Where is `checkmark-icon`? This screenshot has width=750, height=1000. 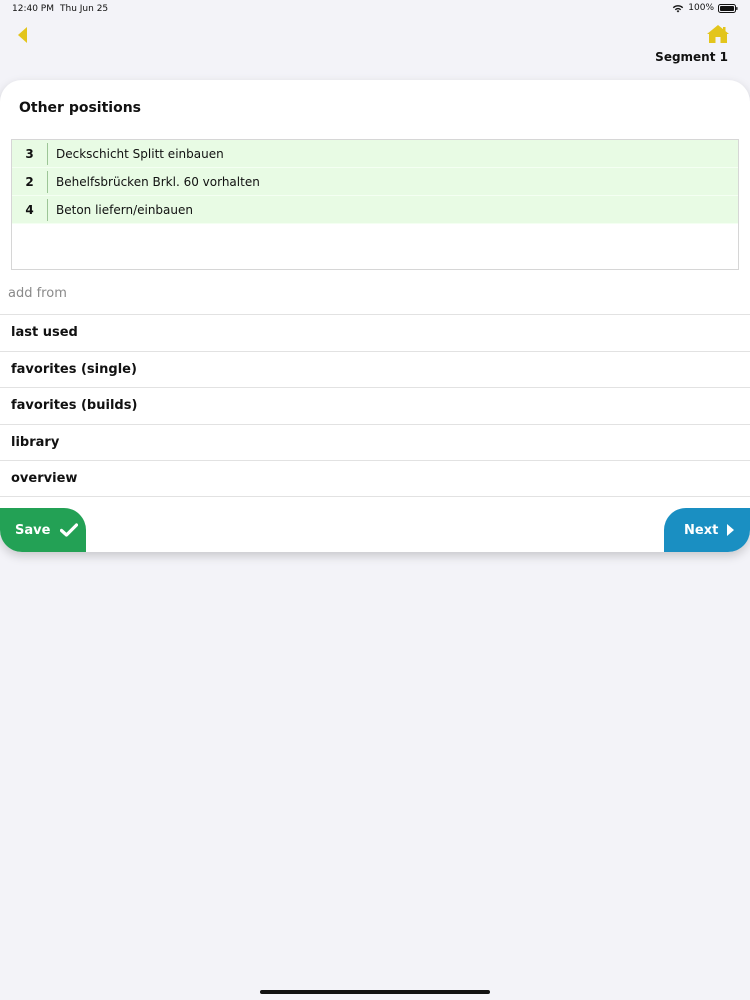 checkmark-icon is located at coordinates (69, 530).